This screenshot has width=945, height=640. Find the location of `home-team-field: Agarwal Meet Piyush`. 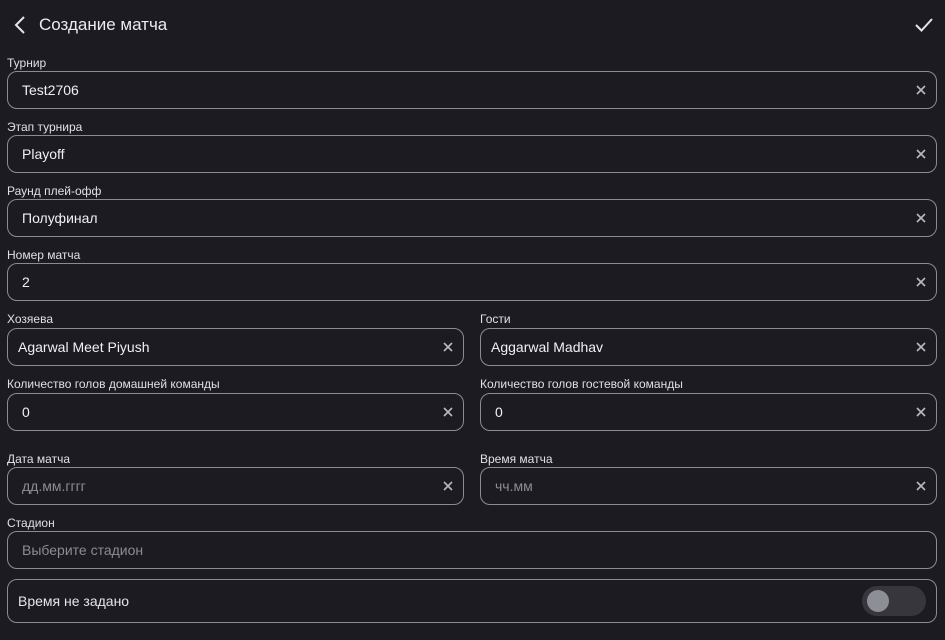

home-team-field: Agarwal Meet Piyush is located at coordinates (235, 347).